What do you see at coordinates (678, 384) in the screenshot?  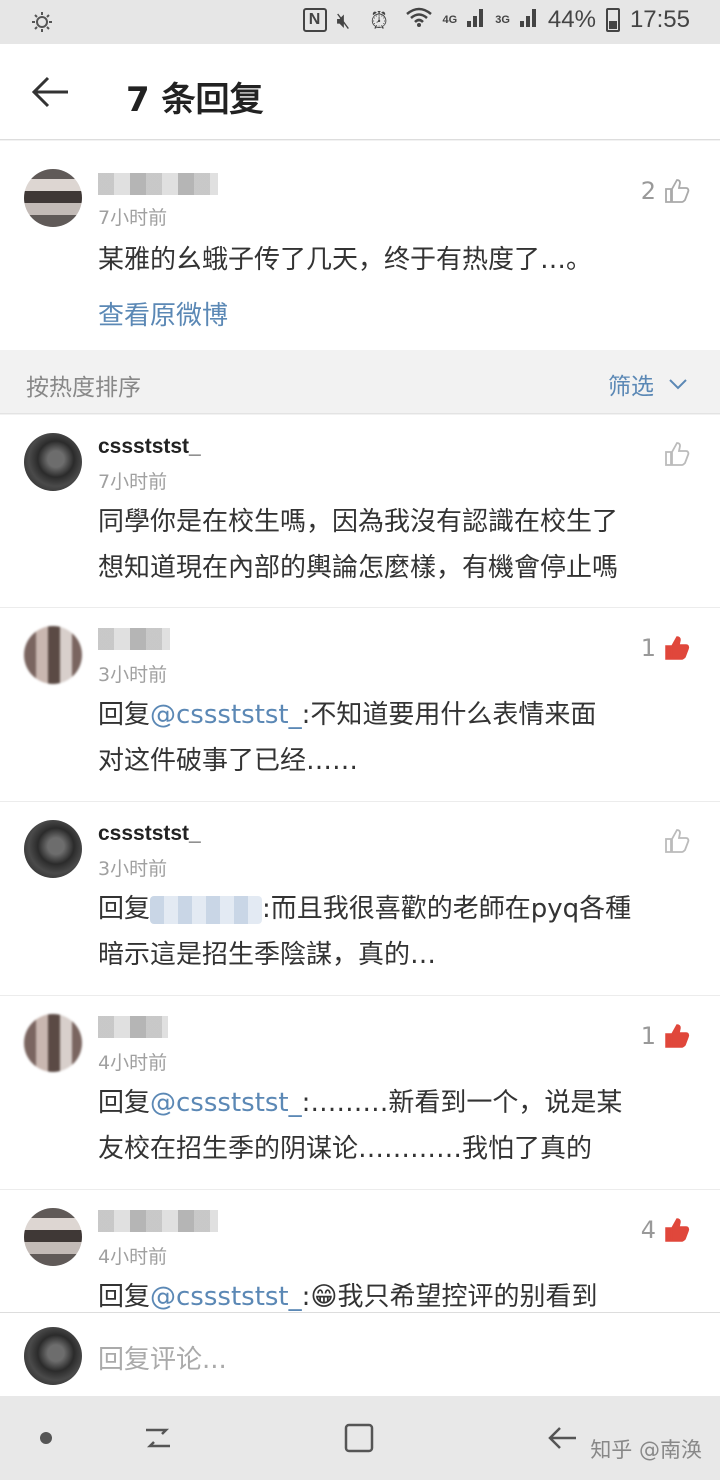 I see `chevron-down-icon` at bounding box center [678, 384].